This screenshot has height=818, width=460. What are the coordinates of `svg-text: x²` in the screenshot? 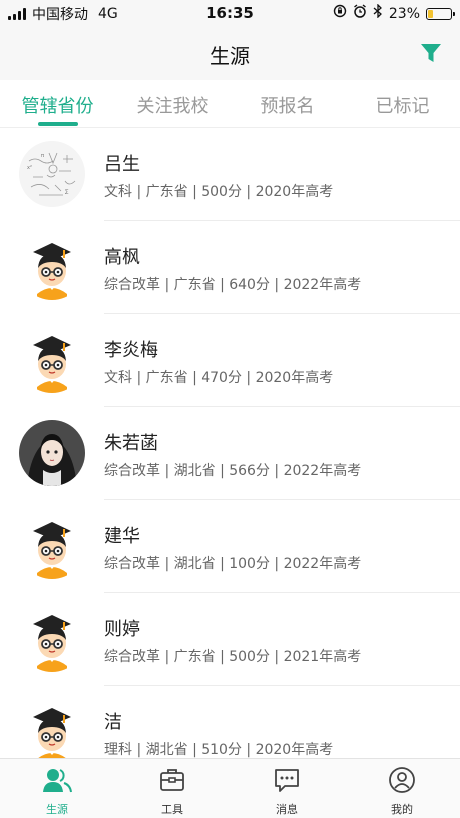 It's located at (29, 168).